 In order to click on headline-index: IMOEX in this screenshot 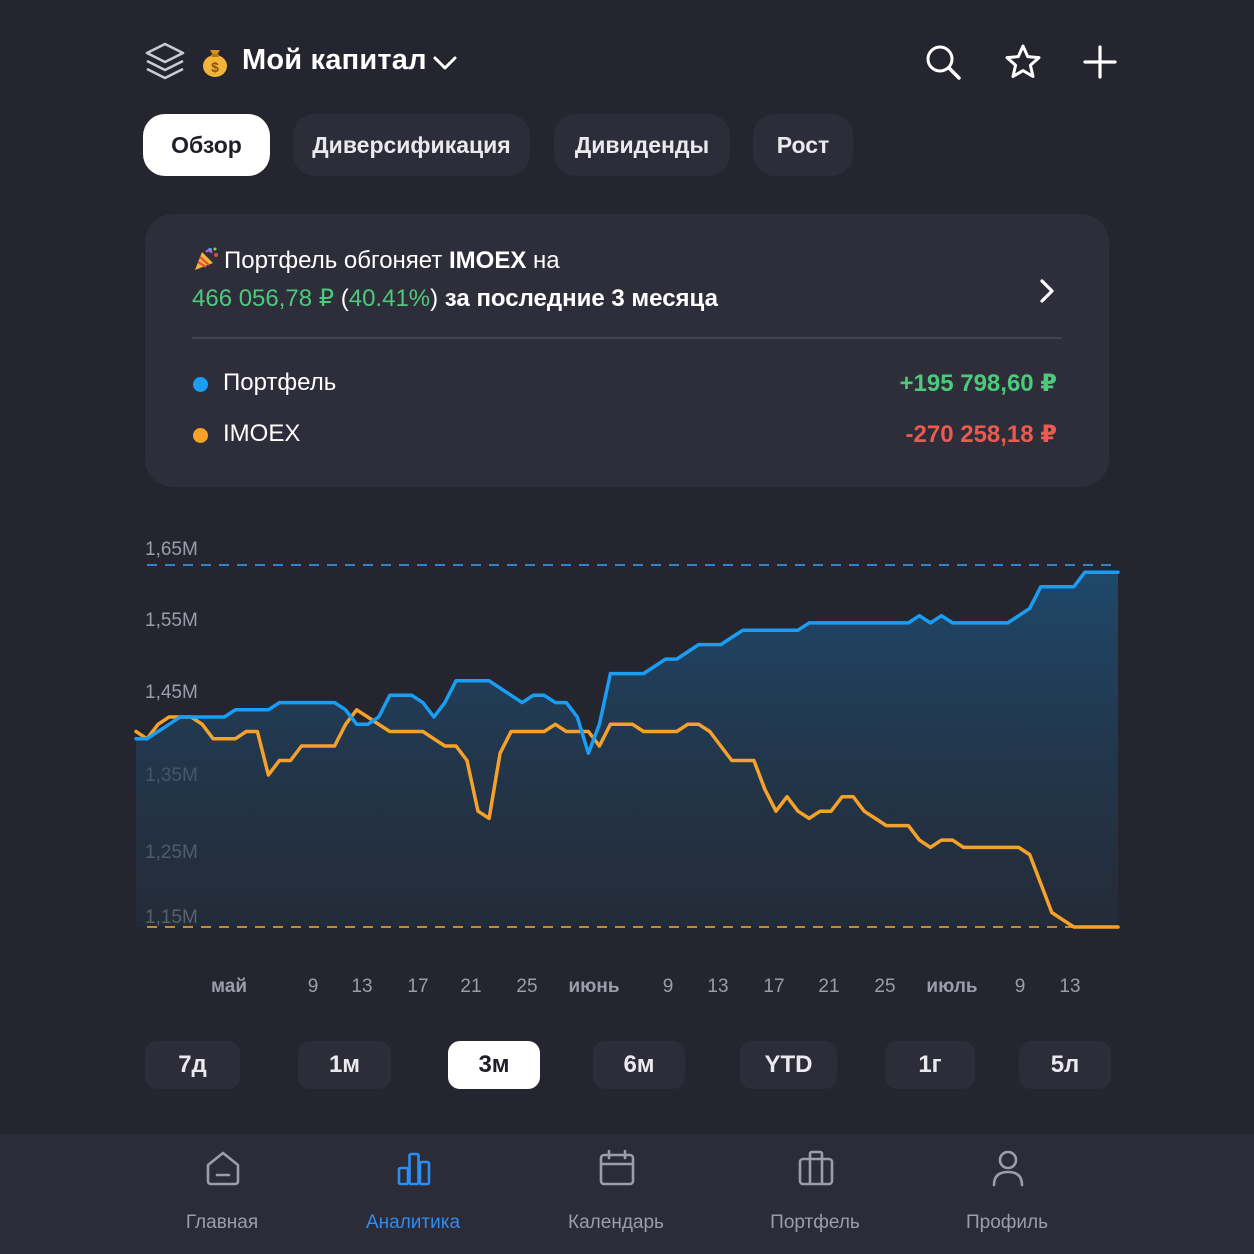, I will do `click(488, 260)`.